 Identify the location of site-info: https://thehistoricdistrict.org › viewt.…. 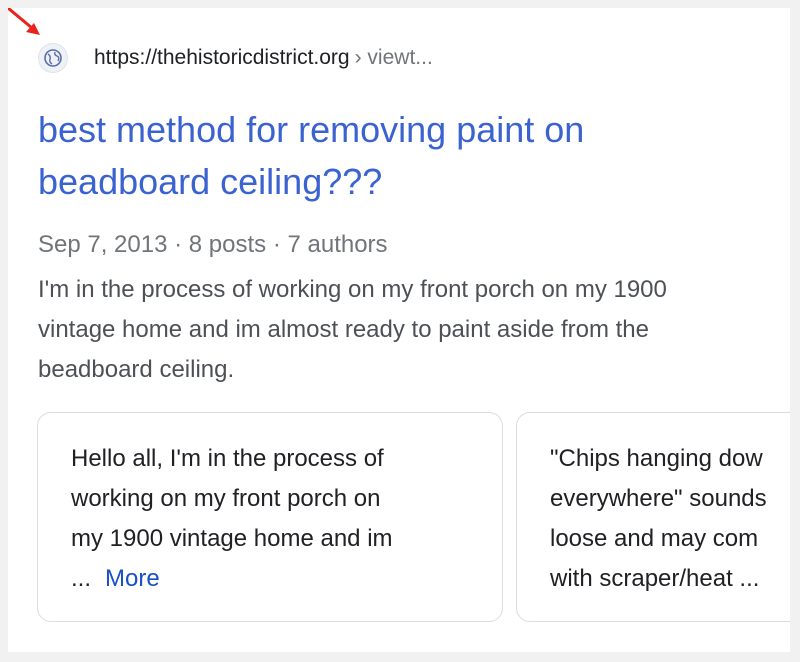
(235, 58).